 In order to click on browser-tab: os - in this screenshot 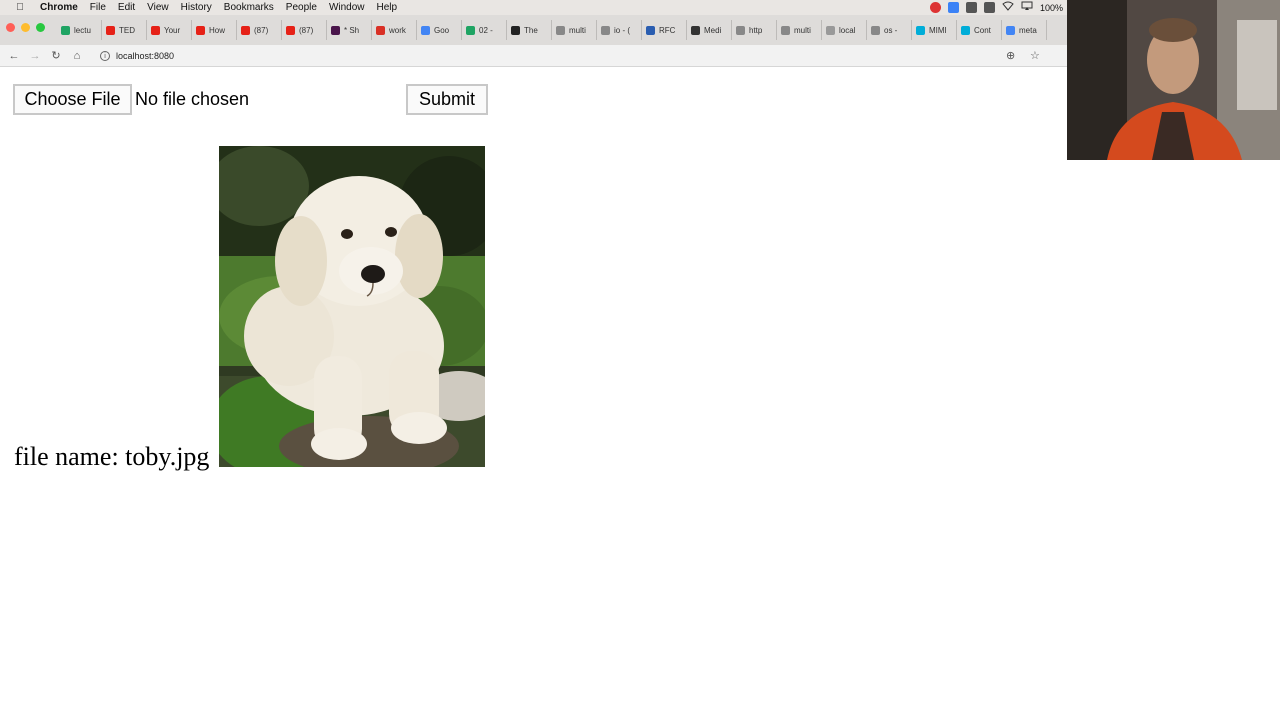, I will do `click(889, 30)`.